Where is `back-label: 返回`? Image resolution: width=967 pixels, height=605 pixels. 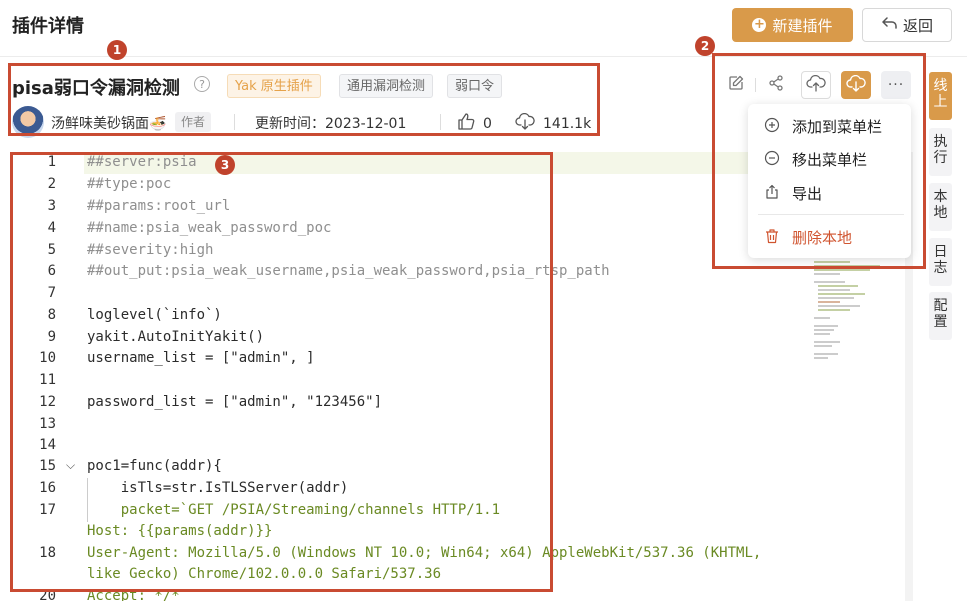 back-label: 返回 is located at coordinates (917, 25).